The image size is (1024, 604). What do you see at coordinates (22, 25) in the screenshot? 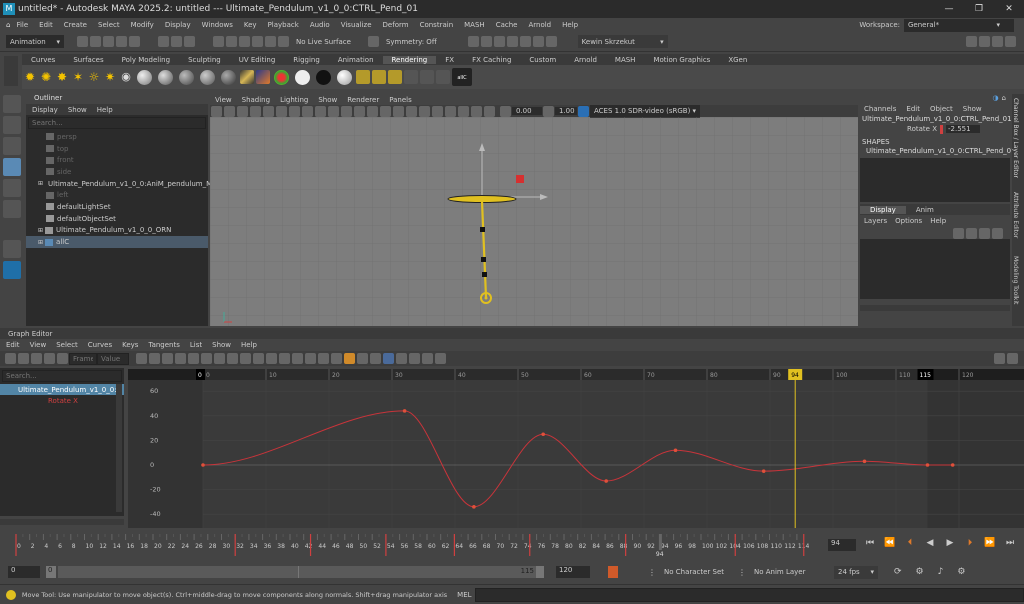
I see `menu-file: File` at bounding box center [22, 25].